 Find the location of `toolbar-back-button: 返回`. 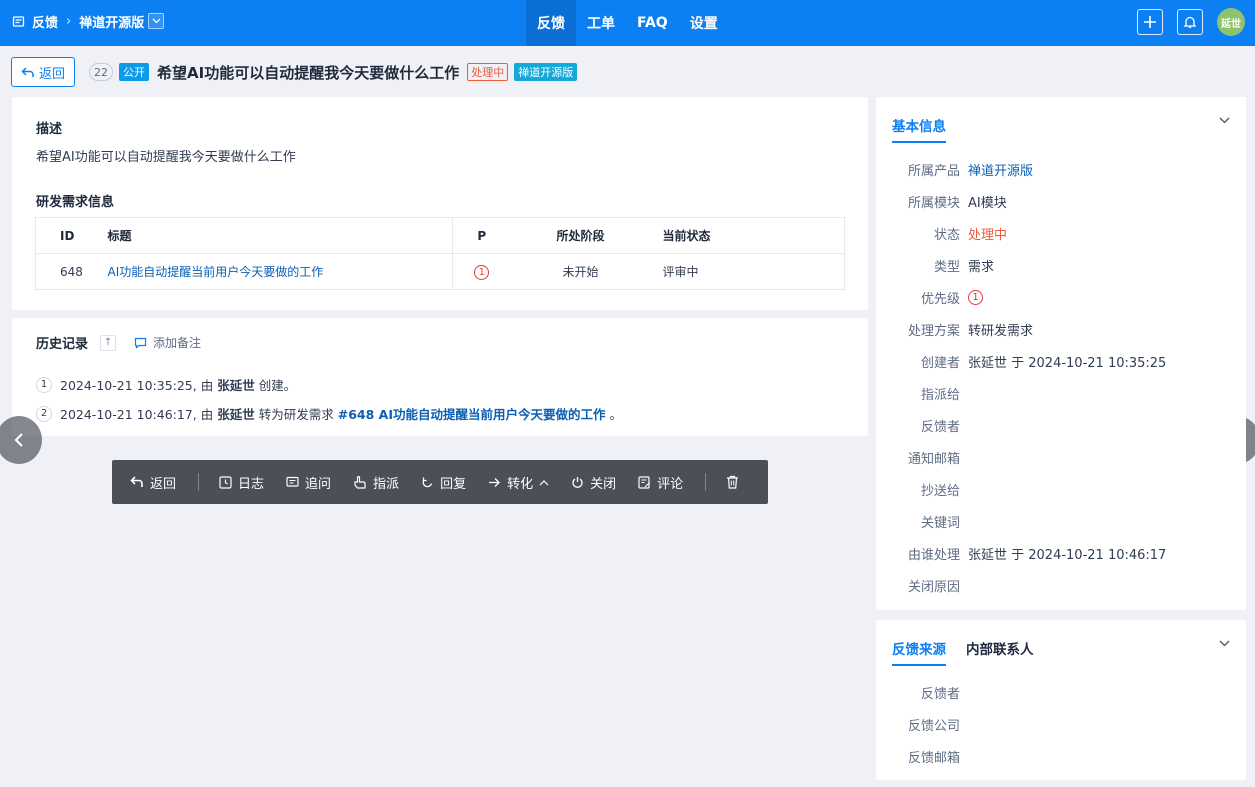

toolbar-back-button: 返回 is located at coordinates (153, 482).